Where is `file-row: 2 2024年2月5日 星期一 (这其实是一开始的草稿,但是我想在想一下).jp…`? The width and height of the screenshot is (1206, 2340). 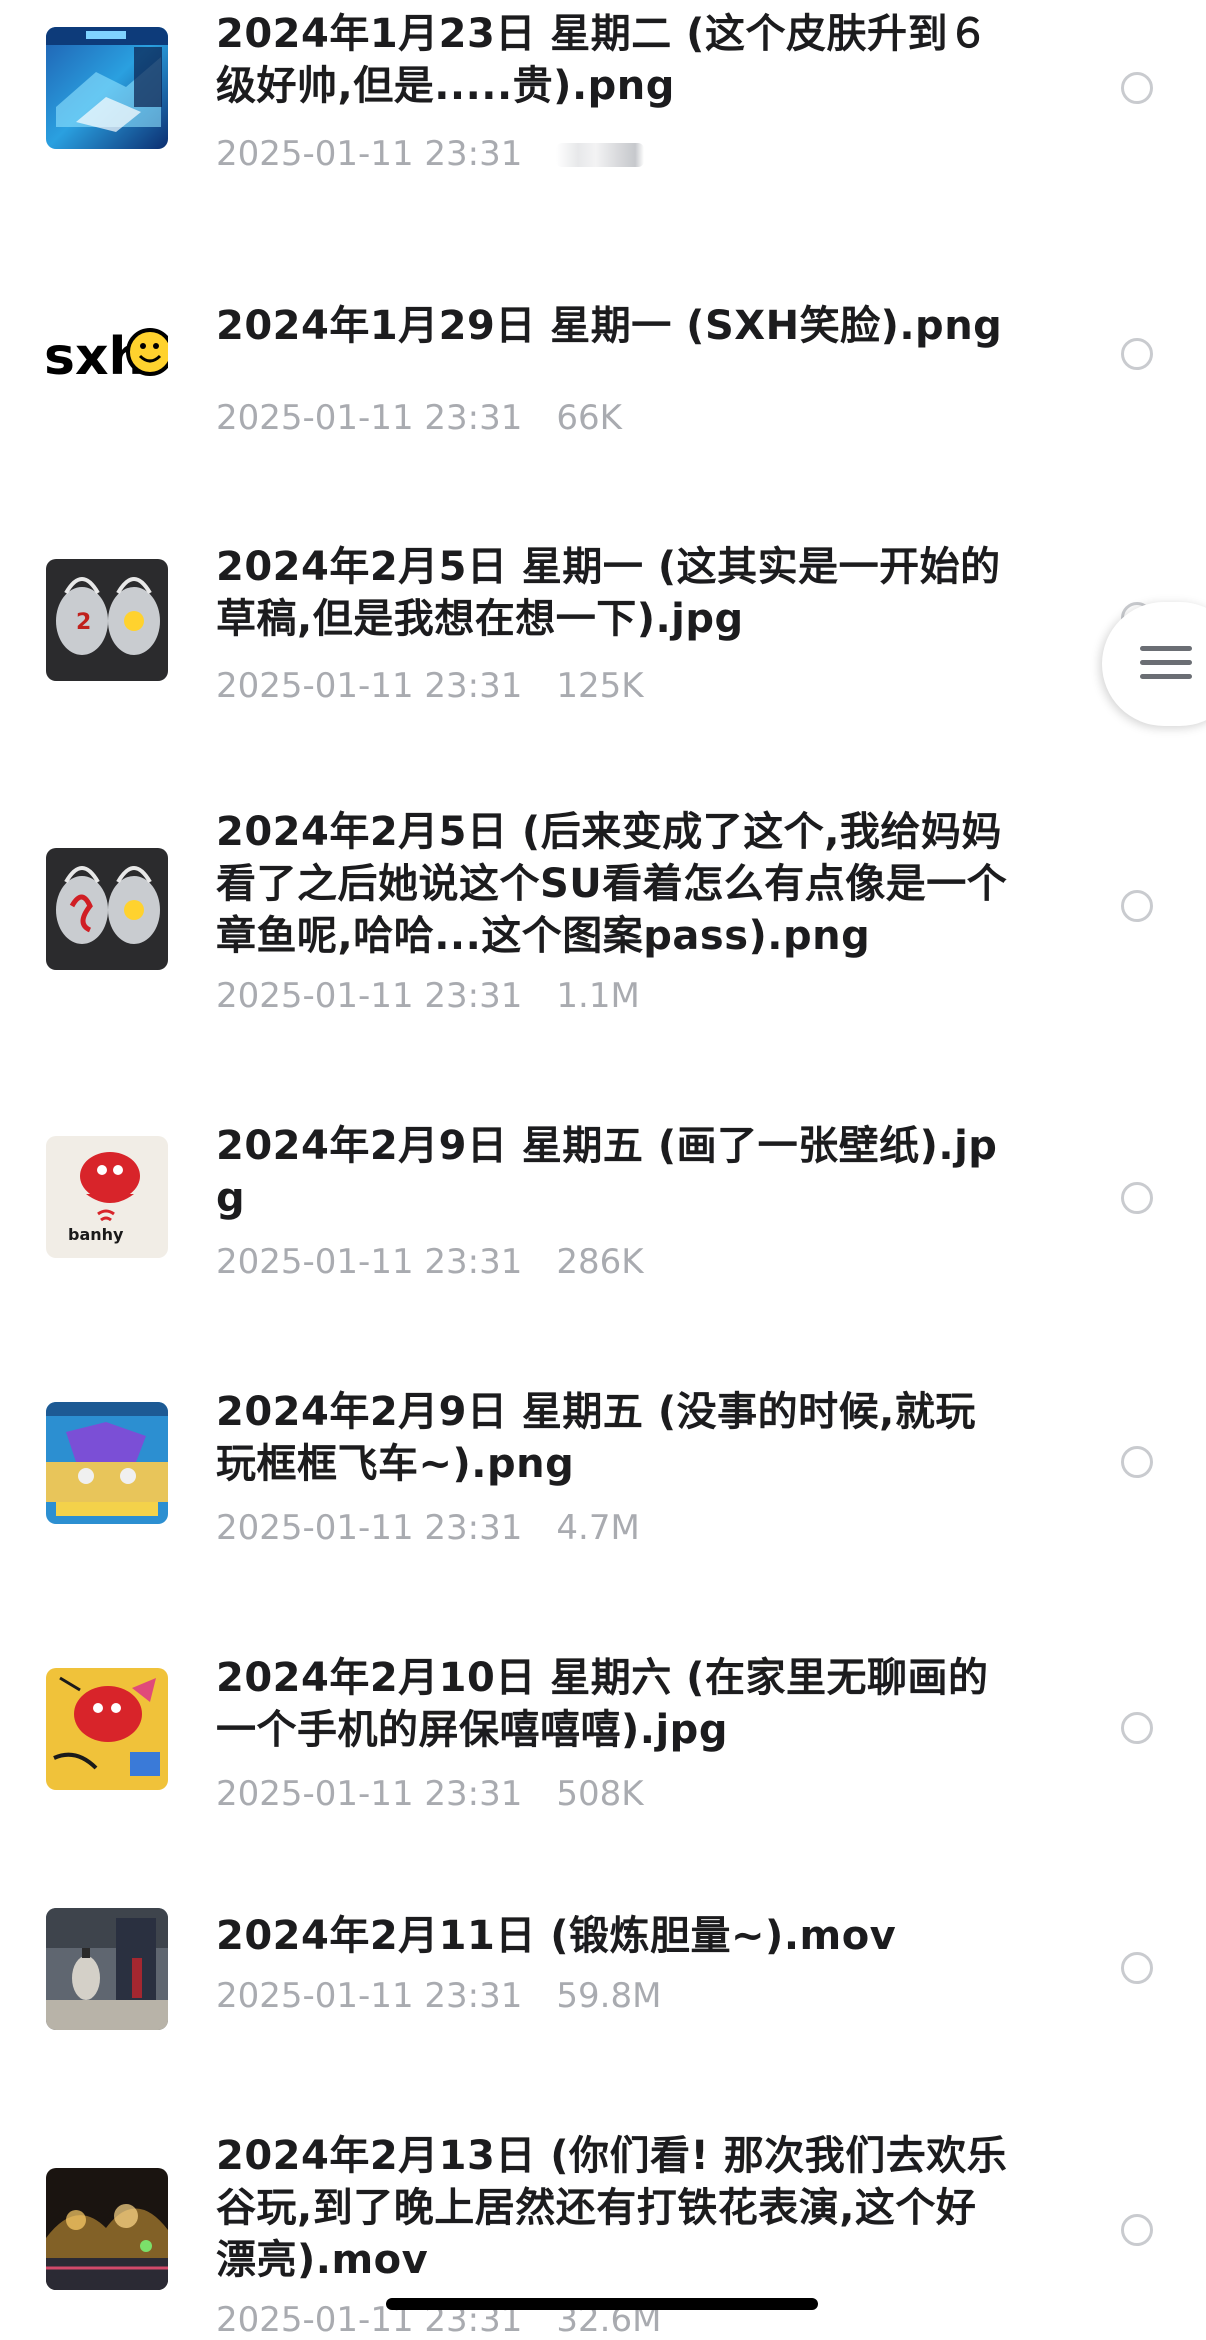 file-row: 2 2024年2月5日 星期一 (这其实是一开始的草稿,但是我想在想一下).jp… is located at coordinates (603, 629).